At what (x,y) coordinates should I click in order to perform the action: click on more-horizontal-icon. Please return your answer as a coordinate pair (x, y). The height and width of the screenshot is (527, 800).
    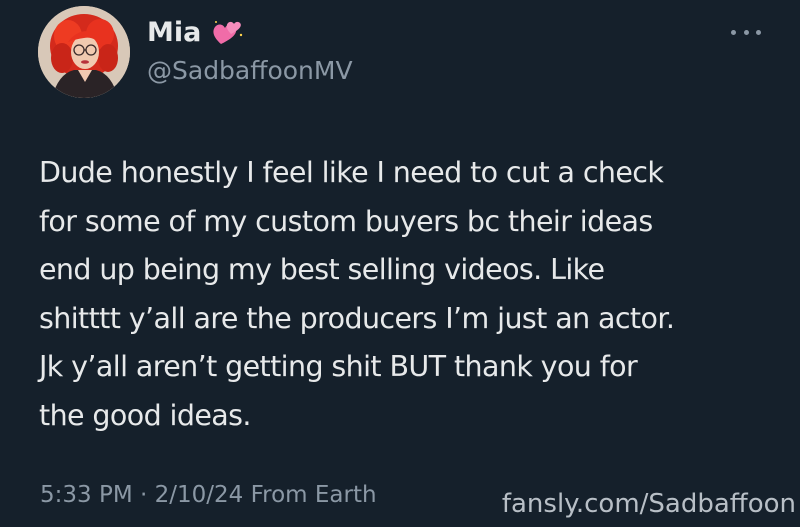
    Looking at the image, I should click on (746, 32).